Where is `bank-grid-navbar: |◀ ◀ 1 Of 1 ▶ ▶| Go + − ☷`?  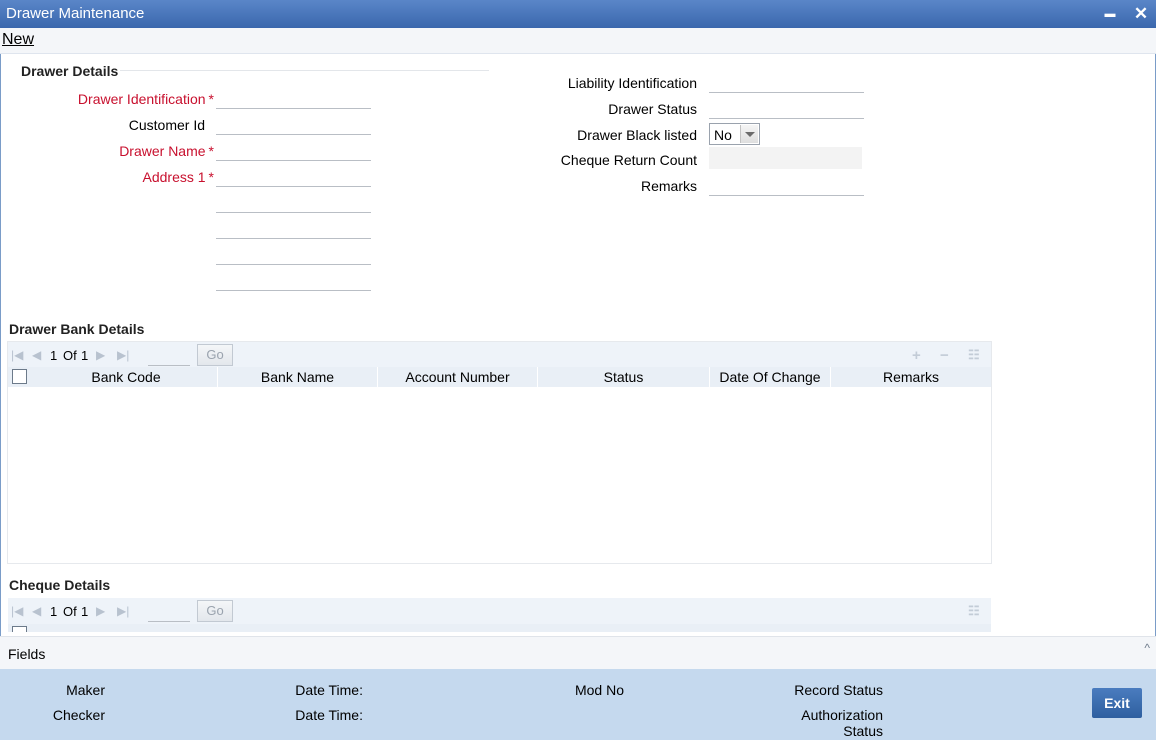
bank-grid-navbar: |◀ ◀ 1 Of 1 ▶ ▶| Go + − ☷ is located at coordinates (499, 355).